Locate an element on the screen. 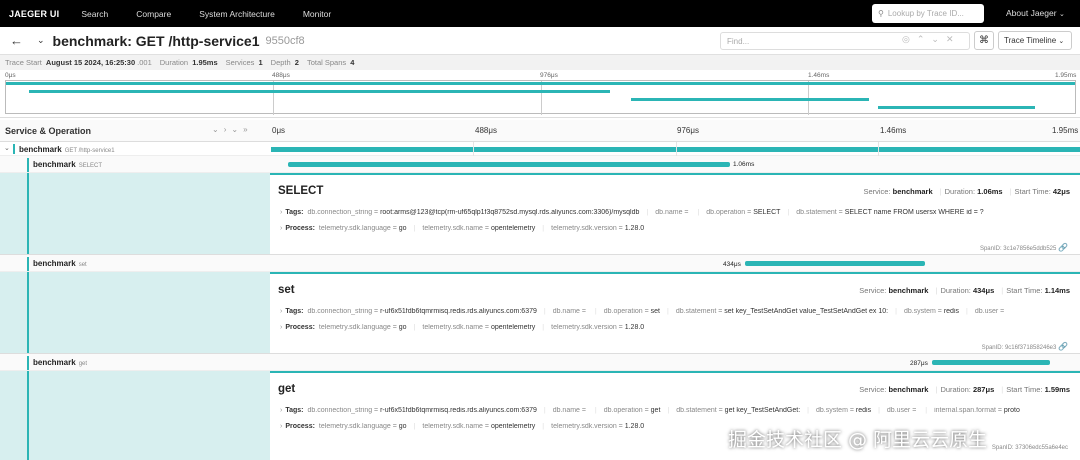  detail-gutter is located at coordinates (135, 415).